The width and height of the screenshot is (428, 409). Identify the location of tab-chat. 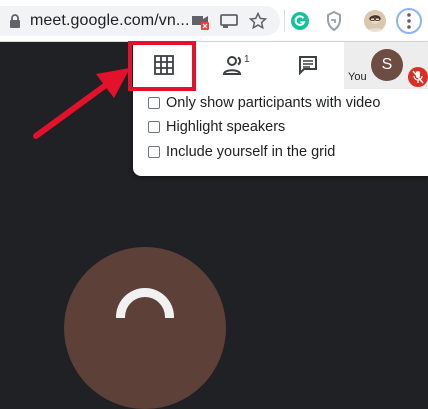
(308, 65).